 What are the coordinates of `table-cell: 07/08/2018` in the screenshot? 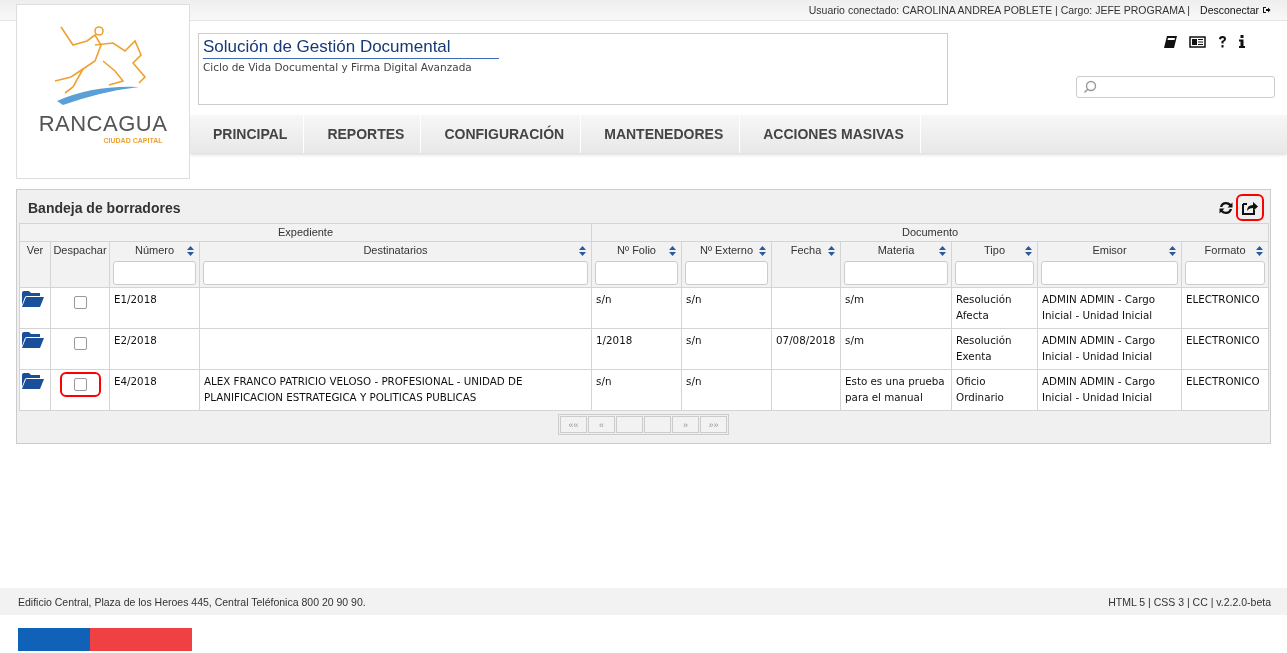 It's located at (806, 349).